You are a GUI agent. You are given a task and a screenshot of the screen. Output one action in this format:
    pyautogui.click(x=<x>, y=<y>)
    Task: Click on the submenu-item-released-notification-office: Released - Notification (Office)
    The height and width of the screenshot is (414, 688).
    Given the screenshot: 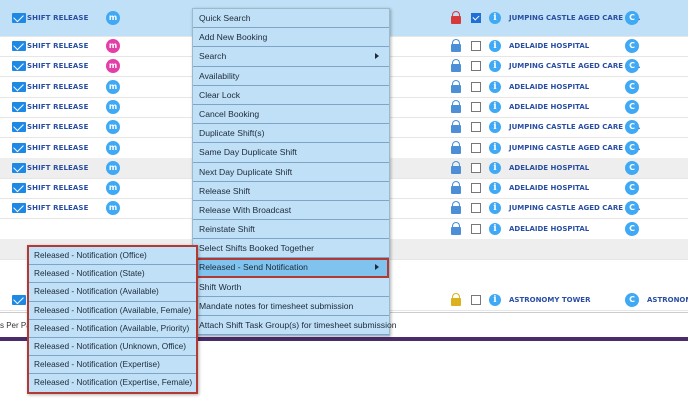 What is the action you would take?
    pyautogui.click(x=112, y=256)
    